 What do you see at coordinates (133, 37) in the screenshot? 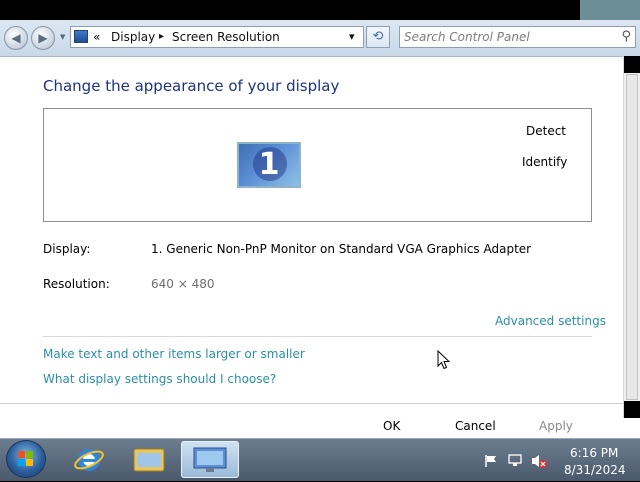
I see `breadcrumb-display: Display` at bounding box center [133, 37].